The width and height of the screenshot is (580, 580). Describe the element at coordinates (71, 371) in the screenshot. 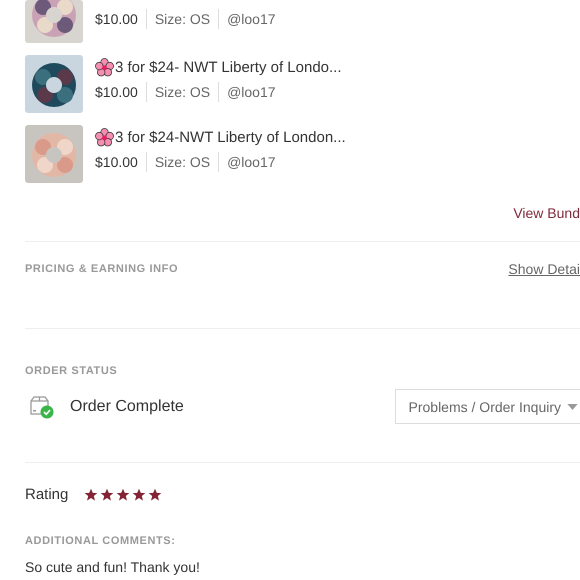

I see `section-heading: ORDER STATUS` at that location.